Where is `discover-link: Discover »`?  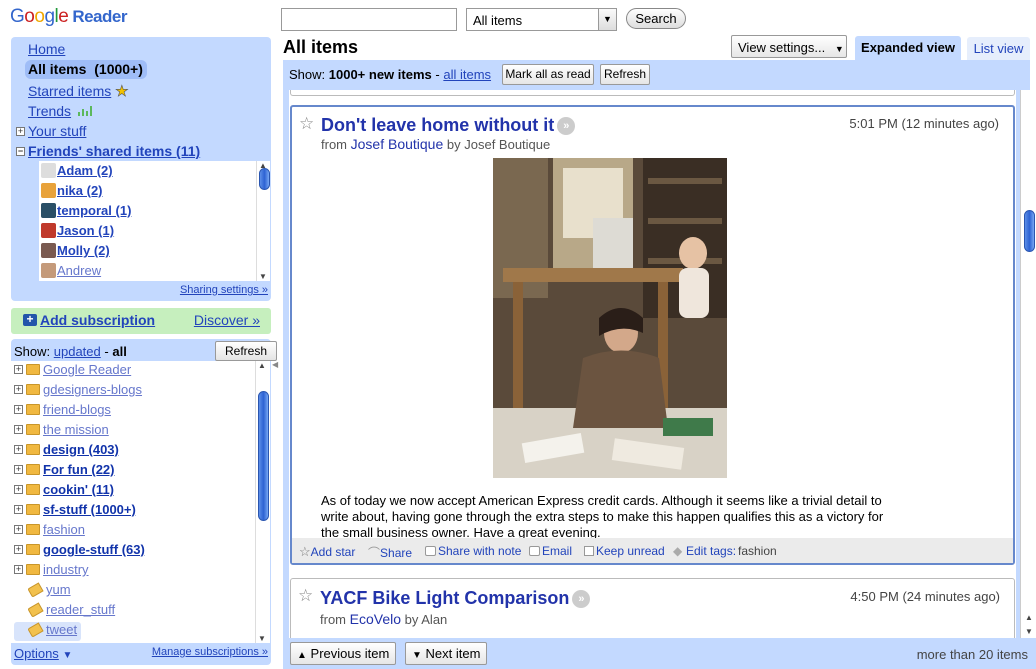 discover-link: Discover » is located at coordinates (227, 320).